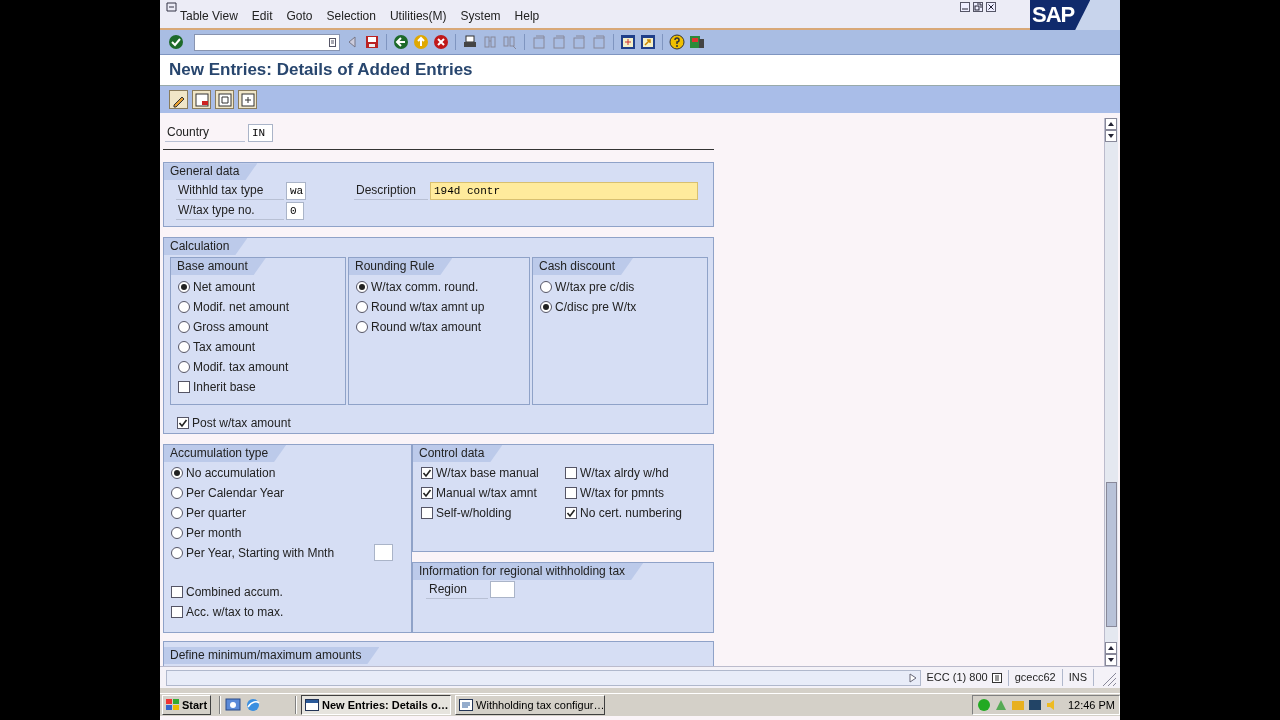 The image size is (1280, 720). What do you see at coordinates (978, 7) in the screenshot?
I see `restore-icon` at bounding box center [978, 7].